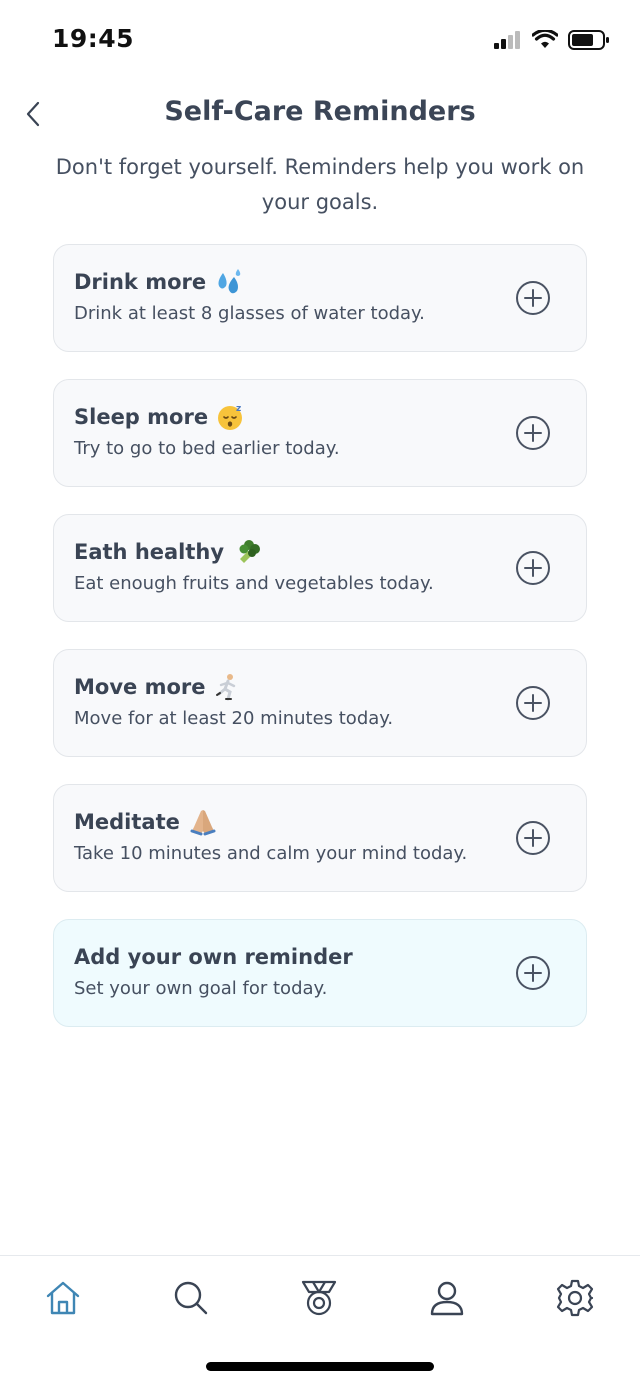  Describe the element at coordinates (140, 282) in the screenshot. I see `reminder-title: Drink more` at that location.